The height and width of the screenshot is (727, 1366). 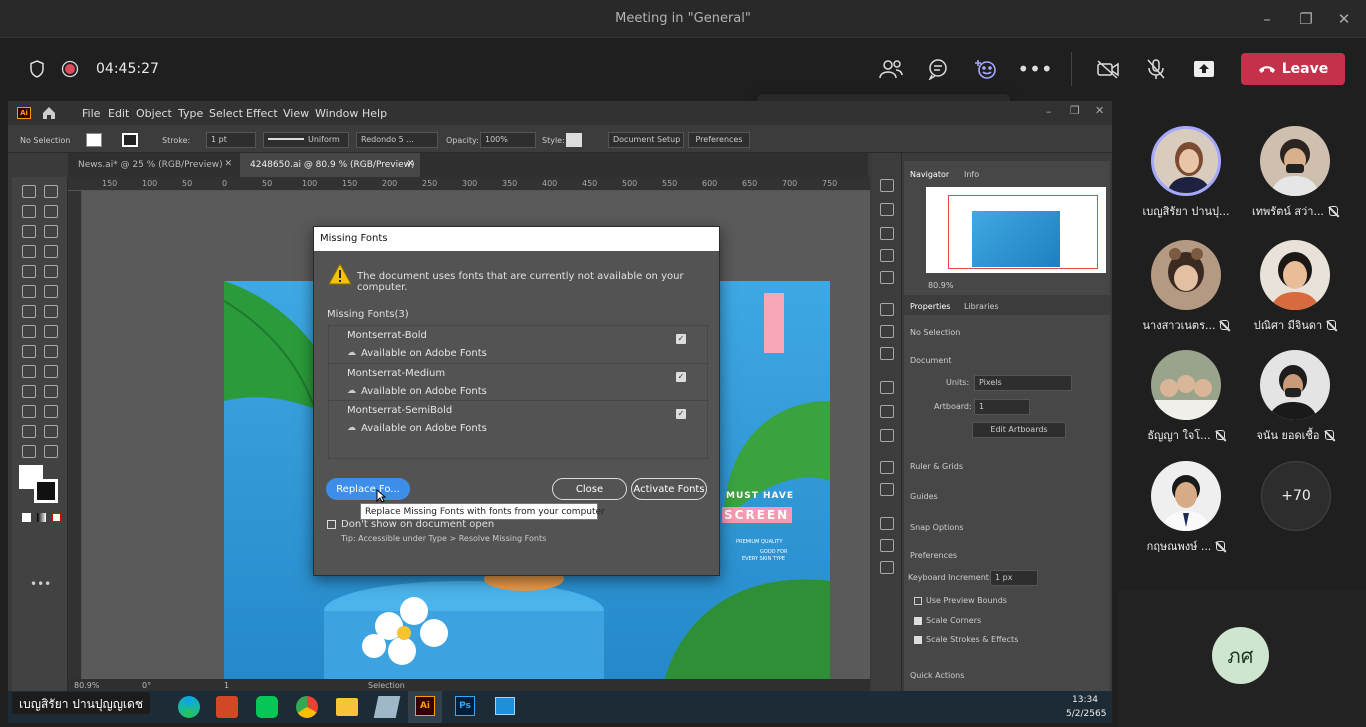 What do you see at coordinates (29, 351) in the screenshot?
I see `shape-builder-tool-icon` at bounding box center [29, 351].